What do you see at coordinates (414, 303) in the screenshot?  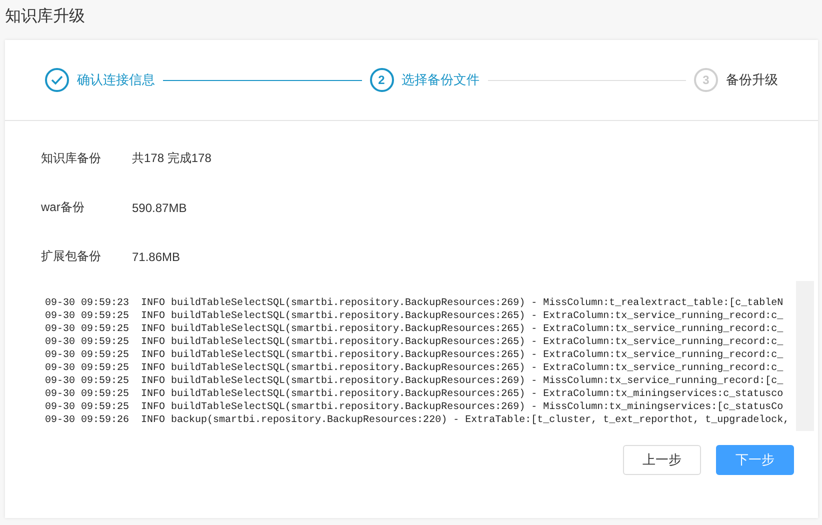 I see `log-line: 09-30 09:59:23 INFO buildTableSelectSQL(smartbi.repository.BackupResources:269) - MissColumn:t_realextract_table:[c_tableN` at bounding box center [414, 303].